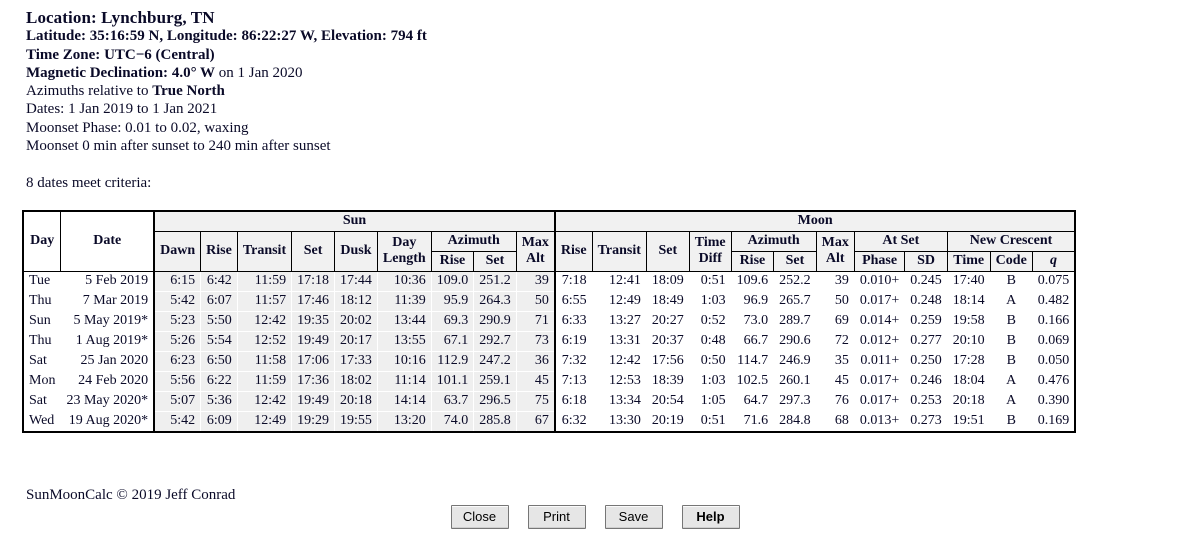  Describe the element at coordinates (404, 242) in the screenshot. I see `sun-day-length-line1: Day` at that location.